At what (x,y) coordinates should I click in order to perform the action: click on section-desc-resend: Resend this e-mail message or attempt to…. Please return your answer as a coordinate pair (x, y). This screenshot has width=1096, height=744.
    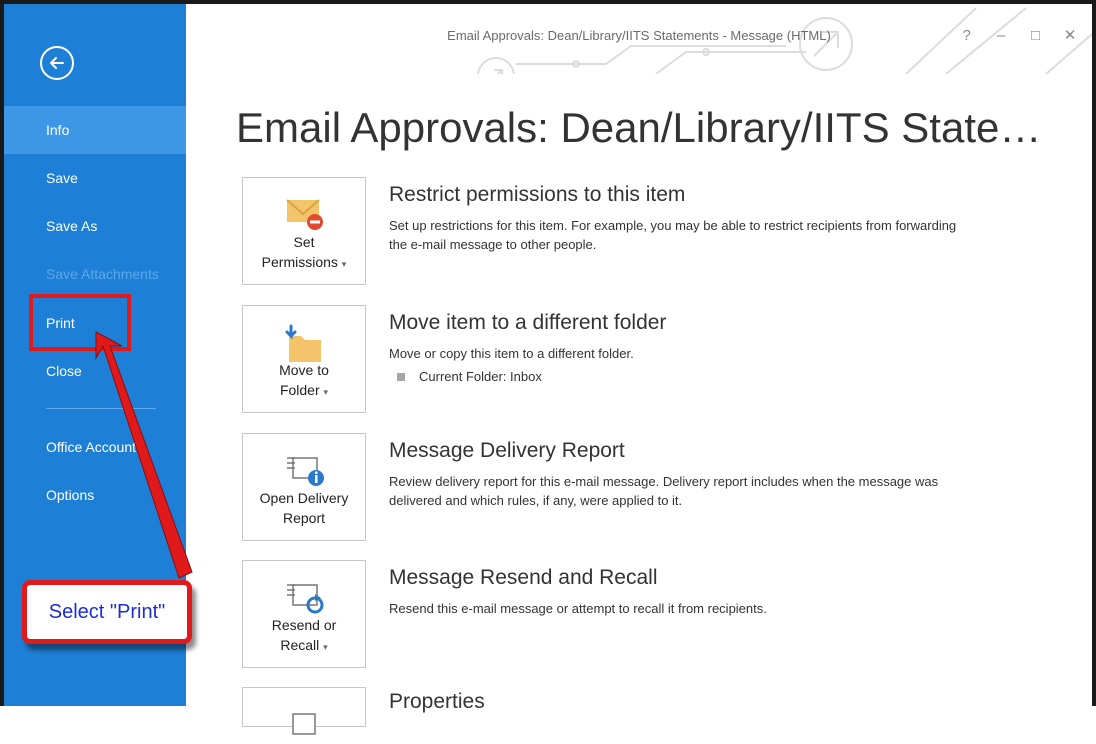
    Looking at the image, I should click on (578, 608).